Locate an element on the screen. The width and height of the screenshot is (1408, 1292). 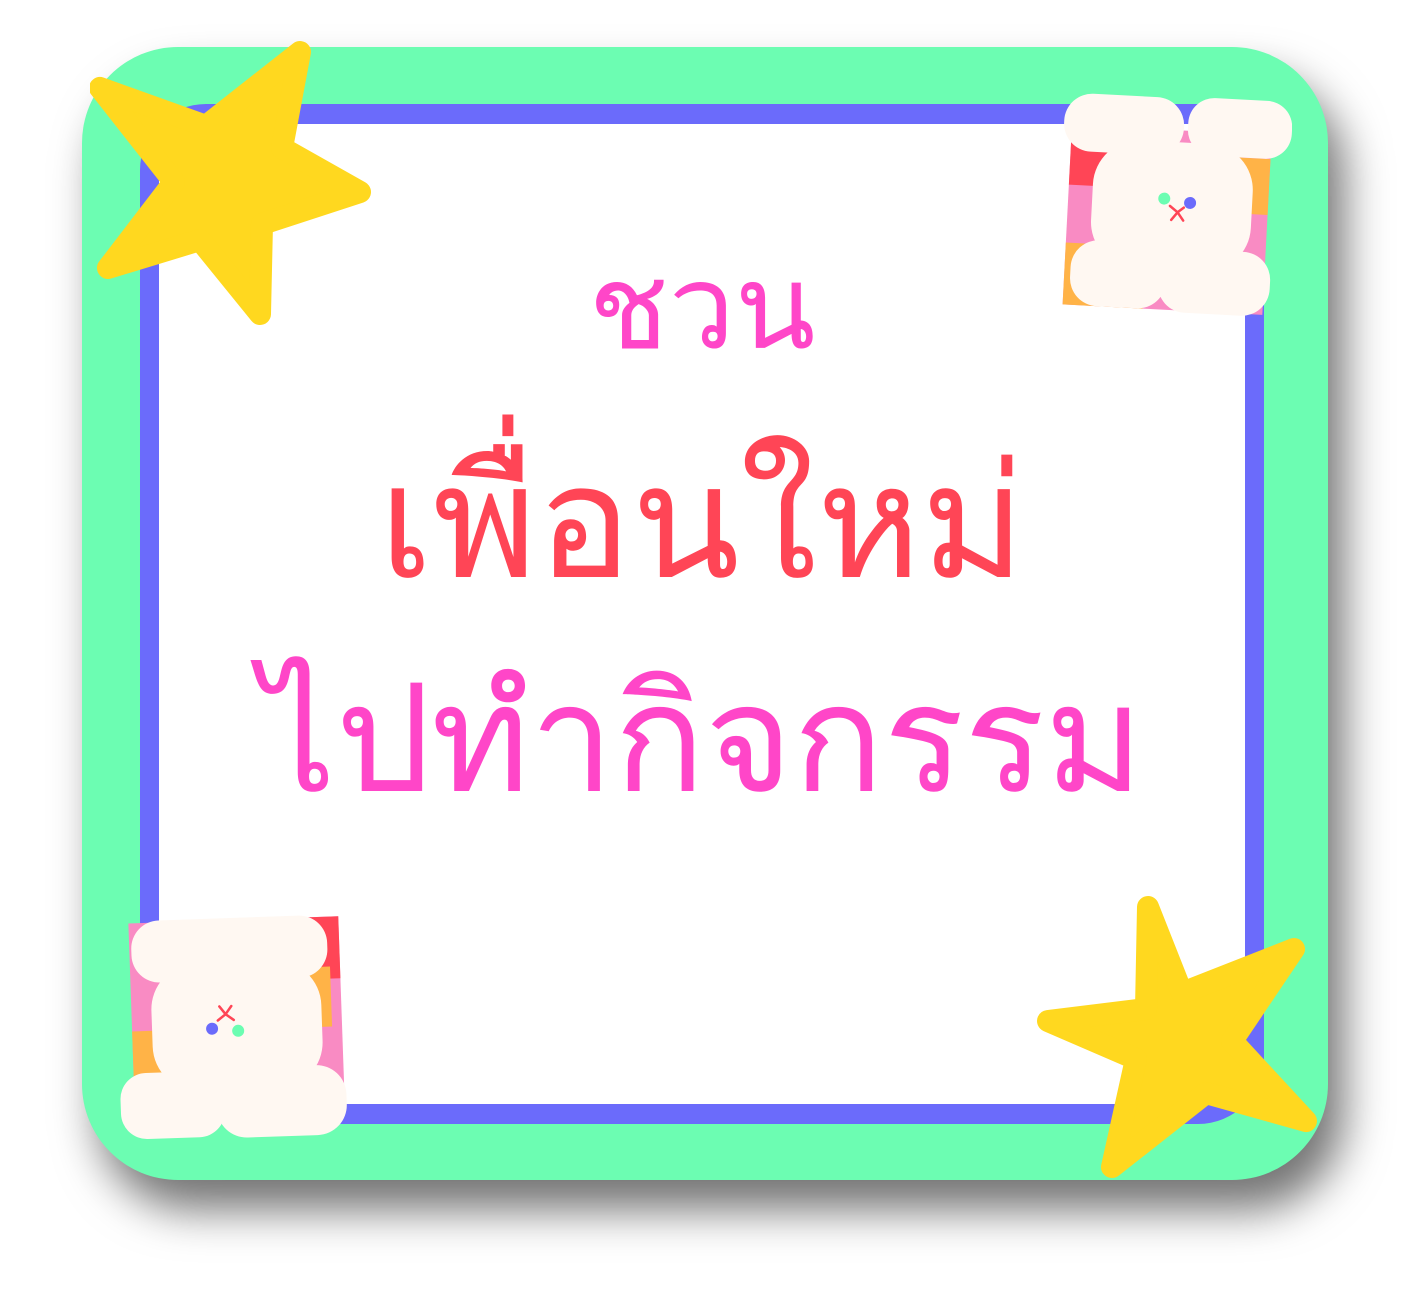
headline-line-2: เพื่อนใหม่ is located at coordinates (702, 523).